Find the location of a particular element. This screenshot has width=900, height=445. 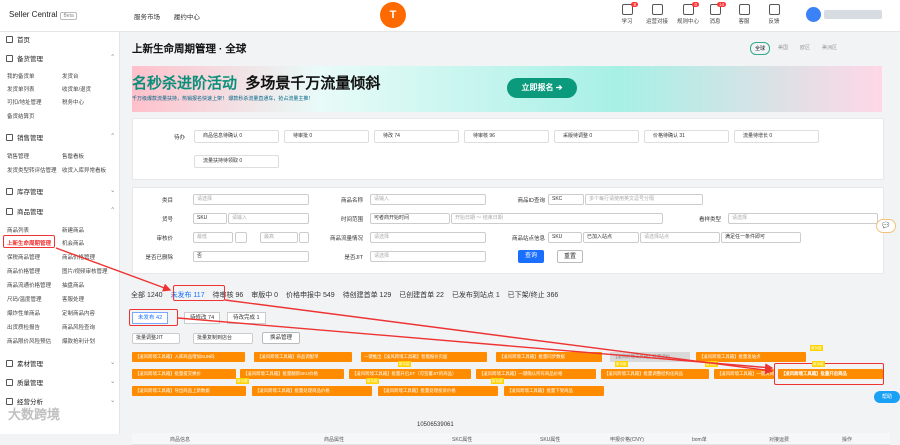

article-number-input: 请输入 is located at coordinates (268, 218).